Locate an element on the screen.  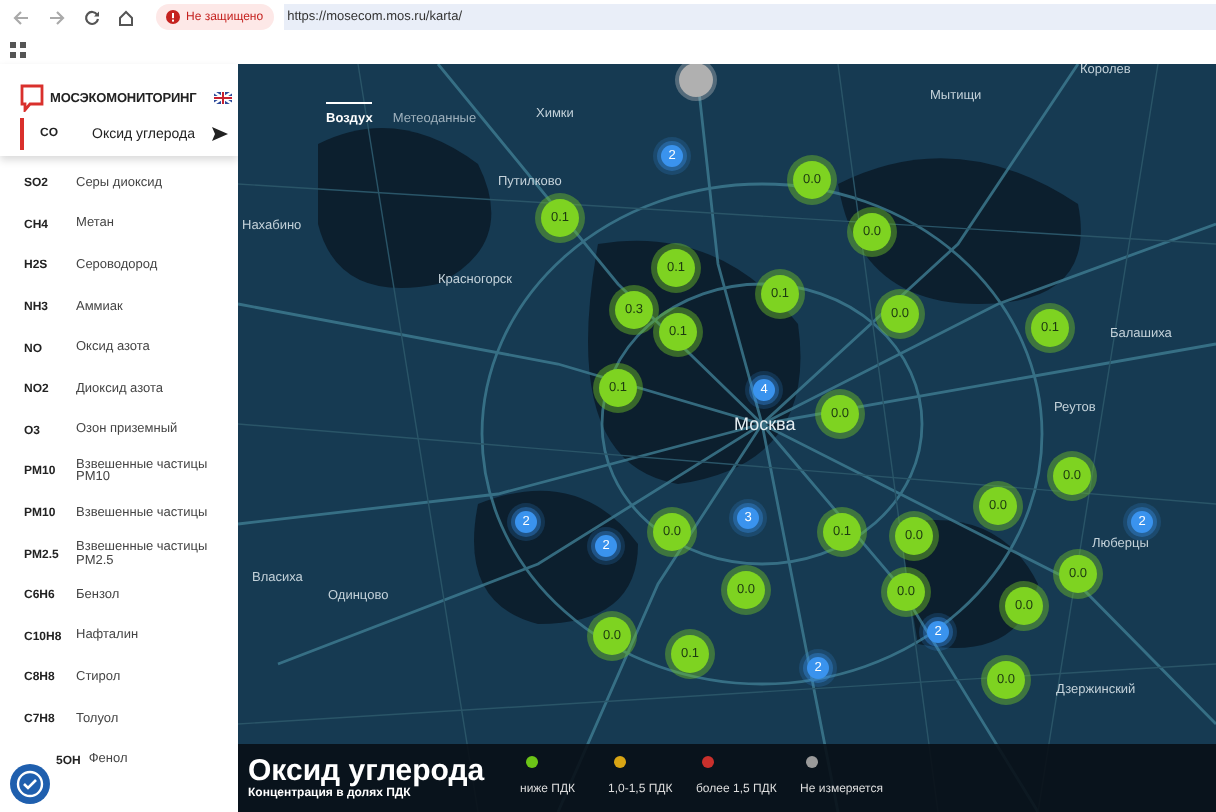
legend-title: Оксид углерода is located at coordinates (367, 771).